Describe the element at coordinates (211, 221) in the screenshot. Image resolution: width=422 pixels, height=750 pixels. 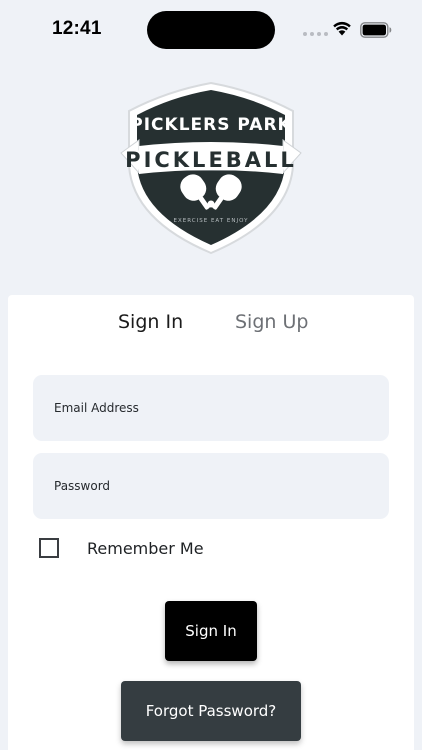
I see `logo-tagline: EXERCISE EAT ENJOY` at that location.